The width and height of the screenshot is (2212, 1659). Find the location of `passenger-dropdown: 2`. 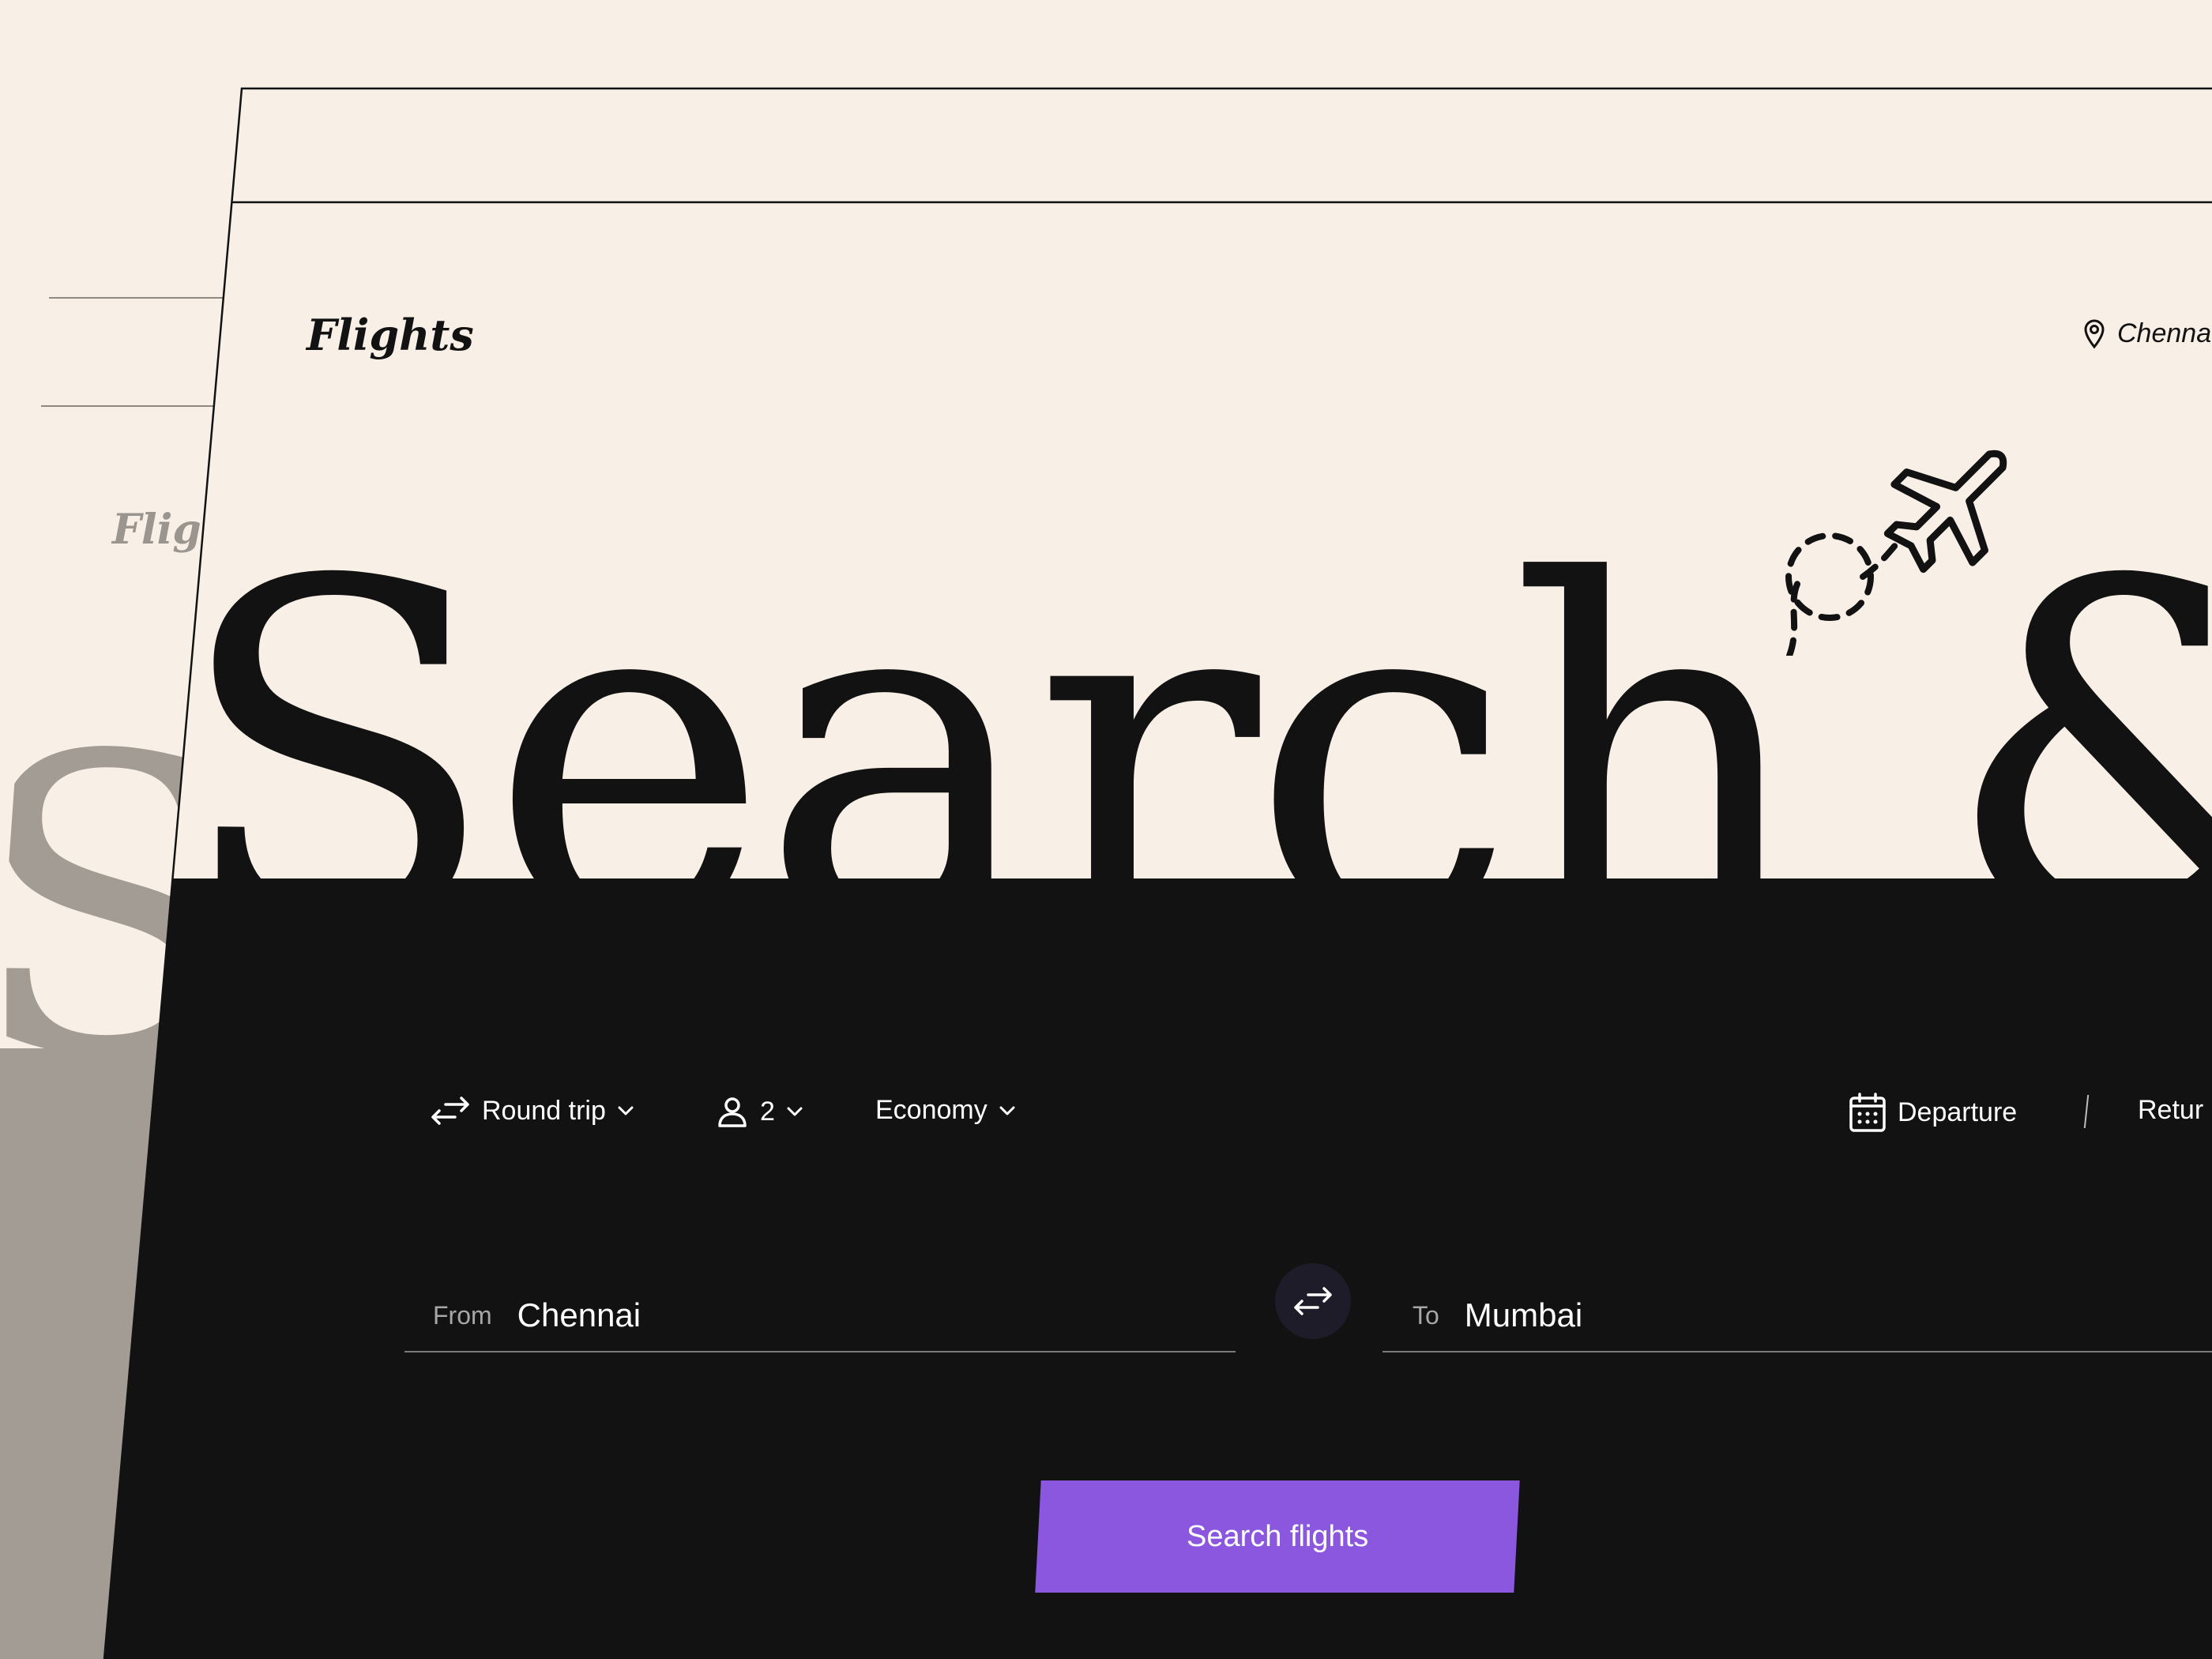

passenger-dropdown: 2 is located at coordinates (760, 1111).